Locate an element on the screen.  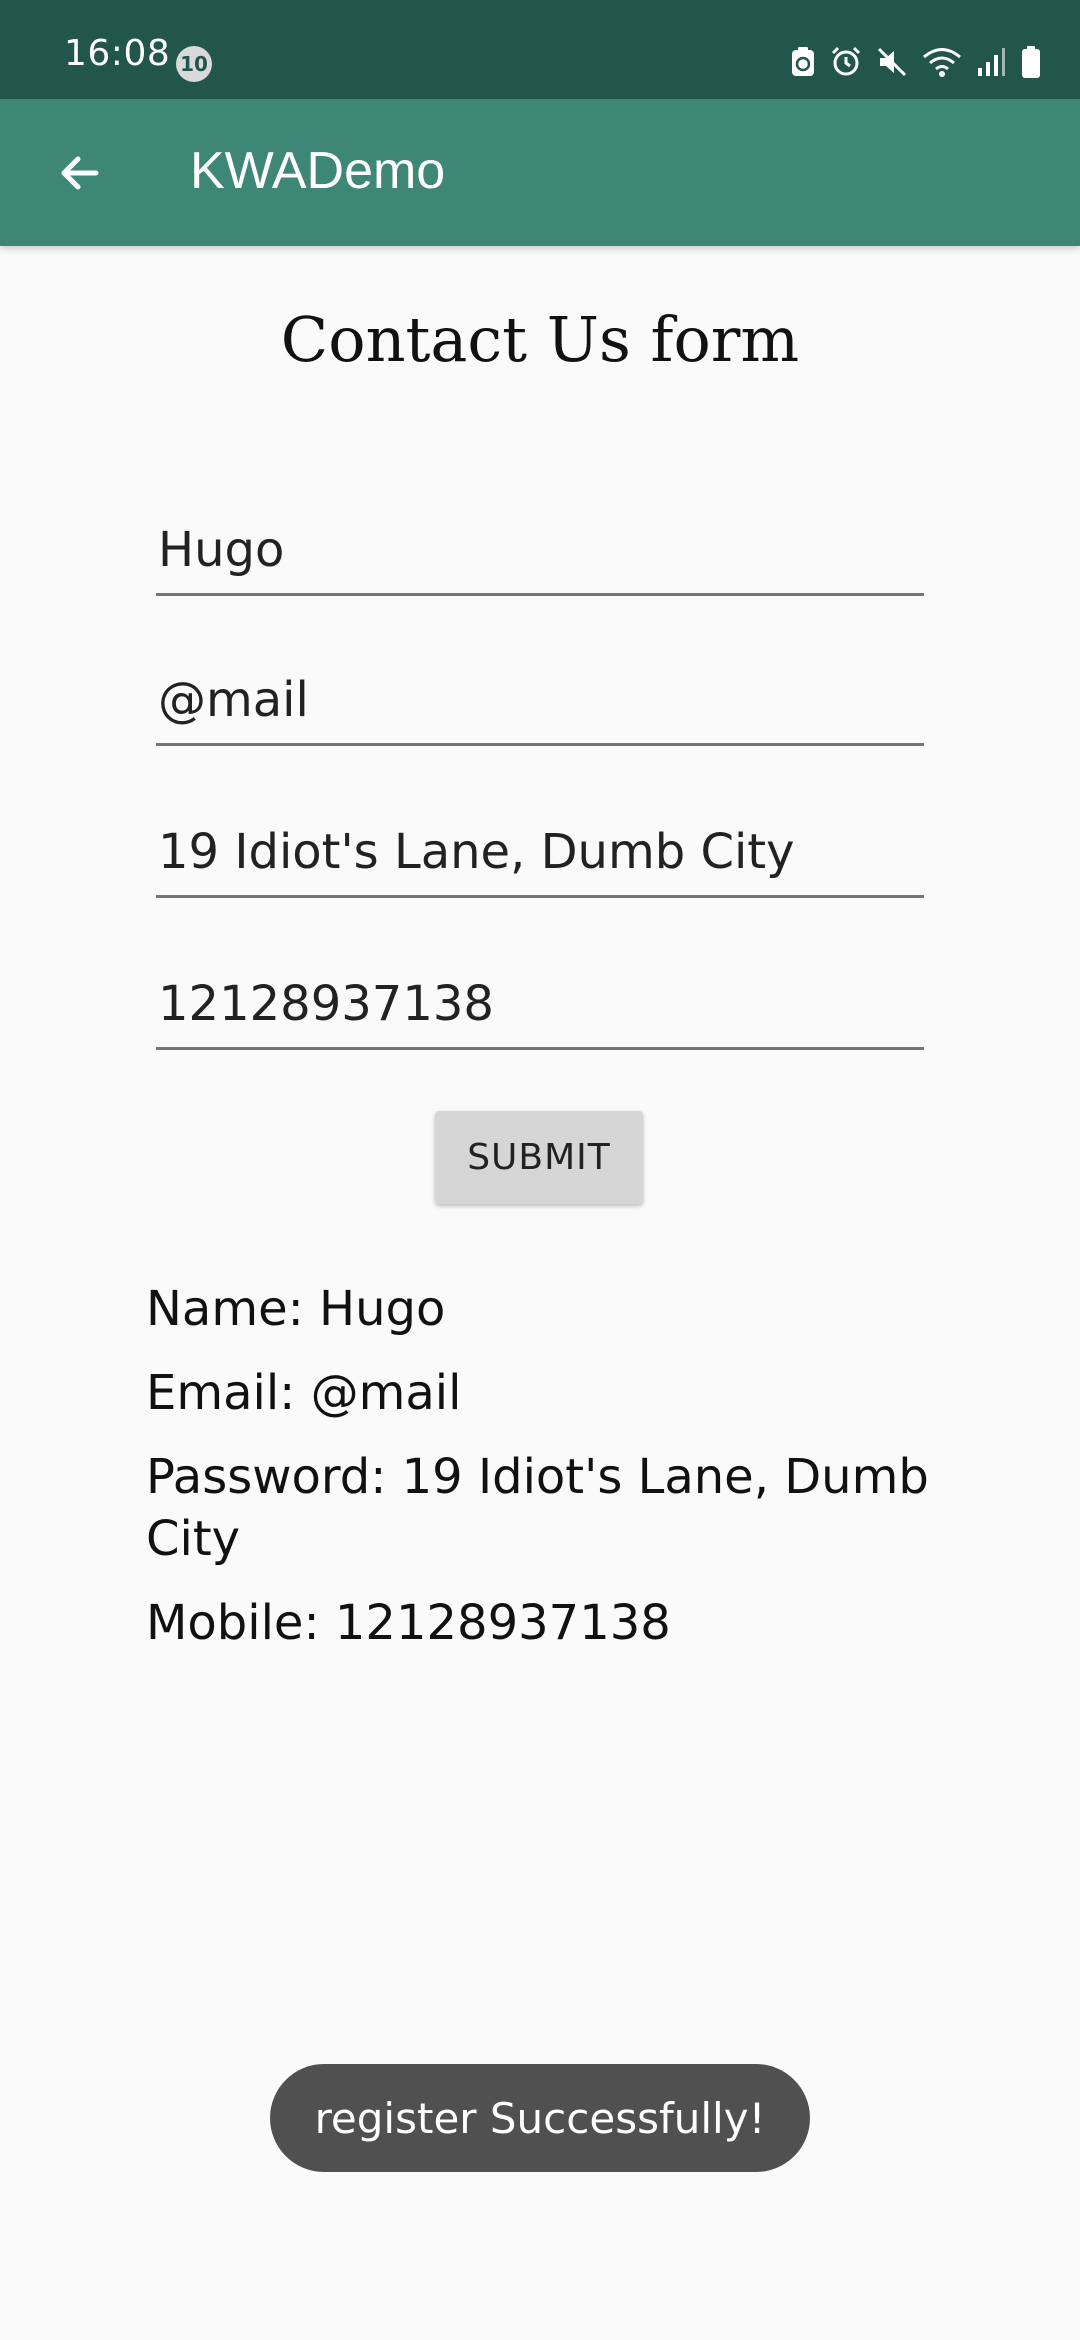
app-bar: KWADemo is located at coordinates (540, 172).